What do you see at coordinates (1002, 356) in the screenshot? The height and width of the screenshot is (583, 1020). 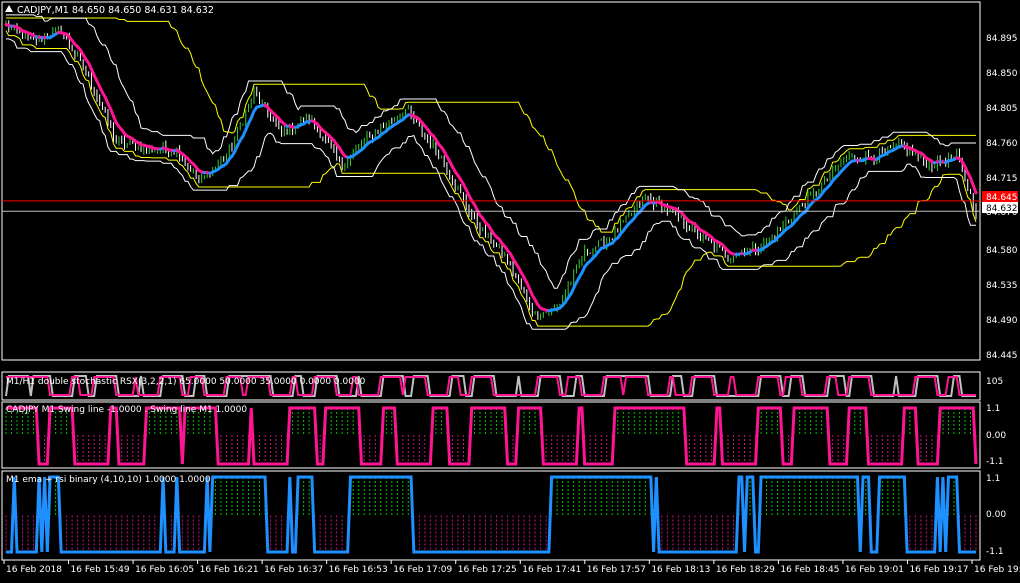 I see `y-tick-label: 84.445` at bounding box center [1002, 356].